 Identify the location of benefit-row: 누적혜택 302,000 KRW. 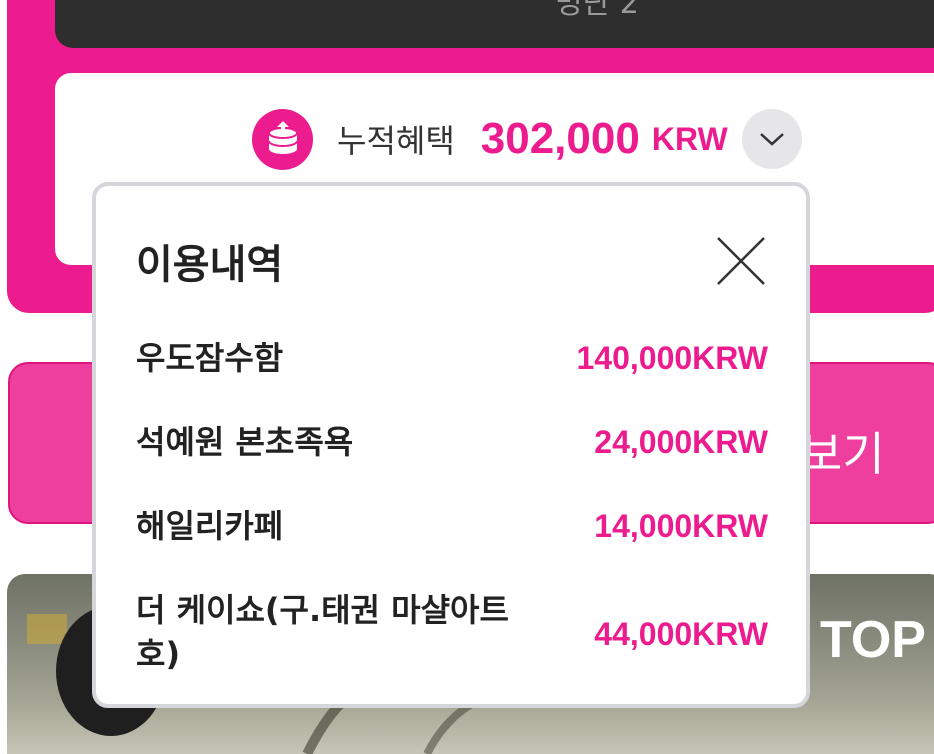
(527, 139).